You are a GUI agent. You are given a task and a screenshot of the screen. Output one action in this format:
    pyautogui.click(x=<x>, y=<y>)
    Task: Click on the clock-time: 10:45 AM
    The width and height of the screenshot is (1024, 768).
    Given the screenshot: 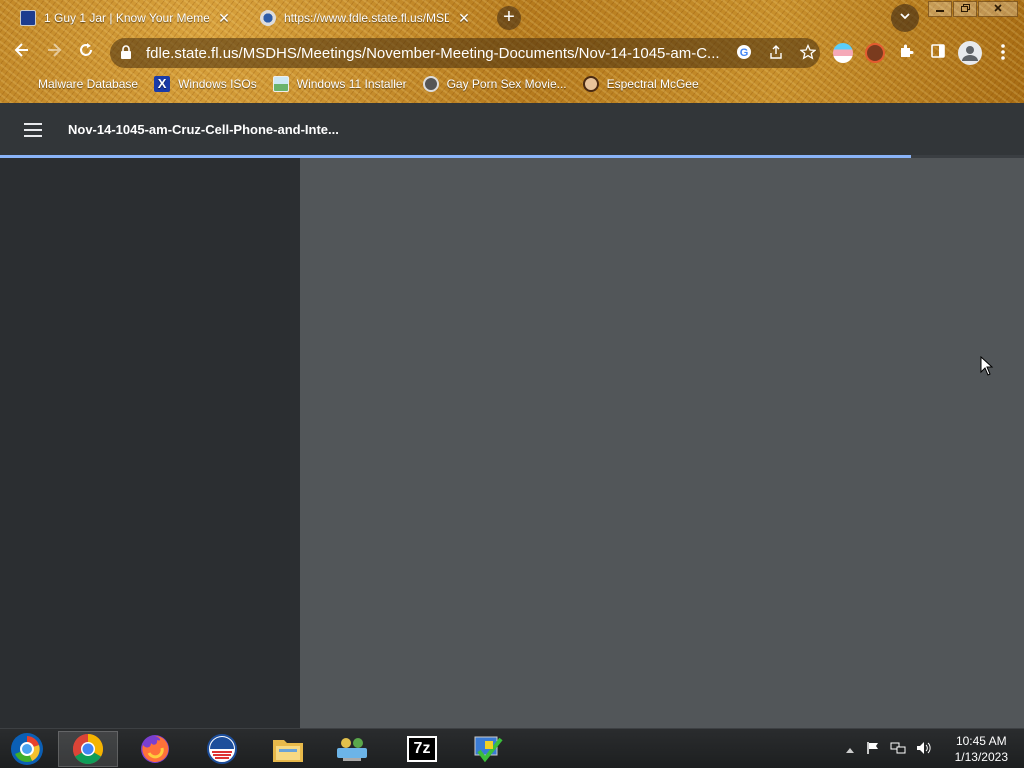 What is the action you would take?
    pyautogui.click(x=981, y=741)
    